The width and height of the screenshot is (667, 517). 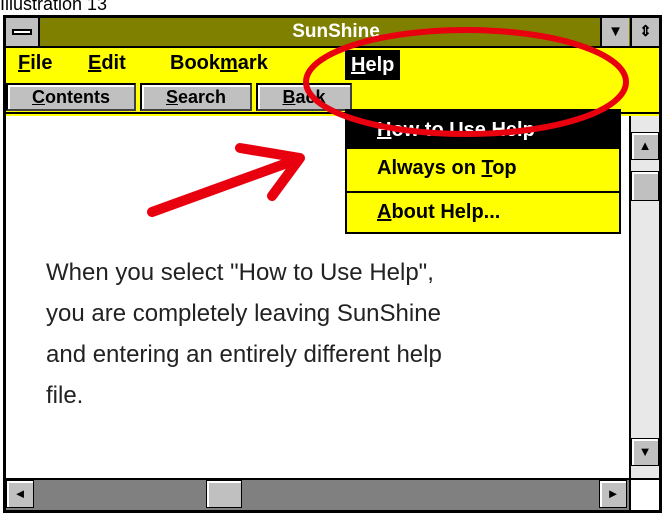 I want to click on back-button: Back, so click(x=304, y=97).